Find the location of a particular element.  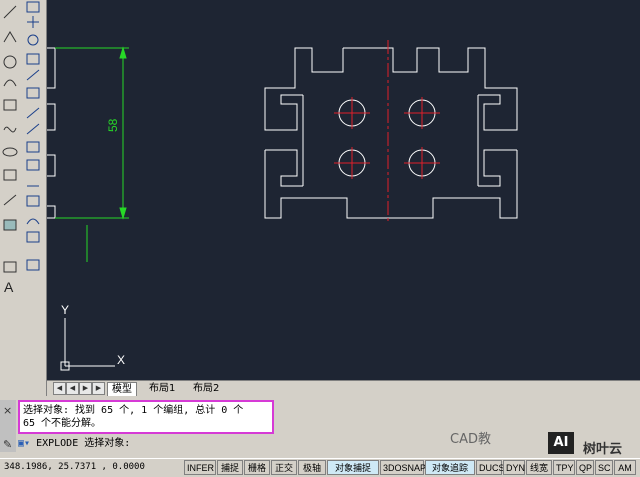

command-side-handle: × ✎ is located at coordinates (8, 426).